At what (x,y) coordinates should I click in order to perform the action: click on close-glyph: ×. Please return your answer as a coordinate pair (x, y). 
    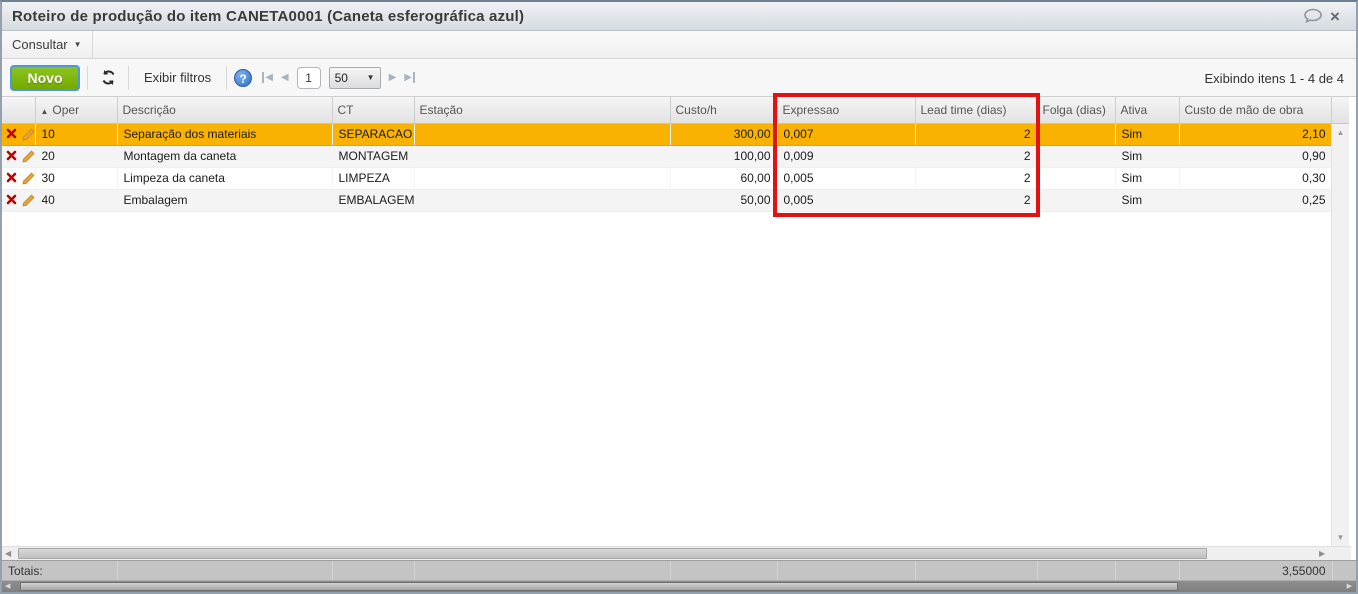
    Looking at the image, I should click on (1335, 16).